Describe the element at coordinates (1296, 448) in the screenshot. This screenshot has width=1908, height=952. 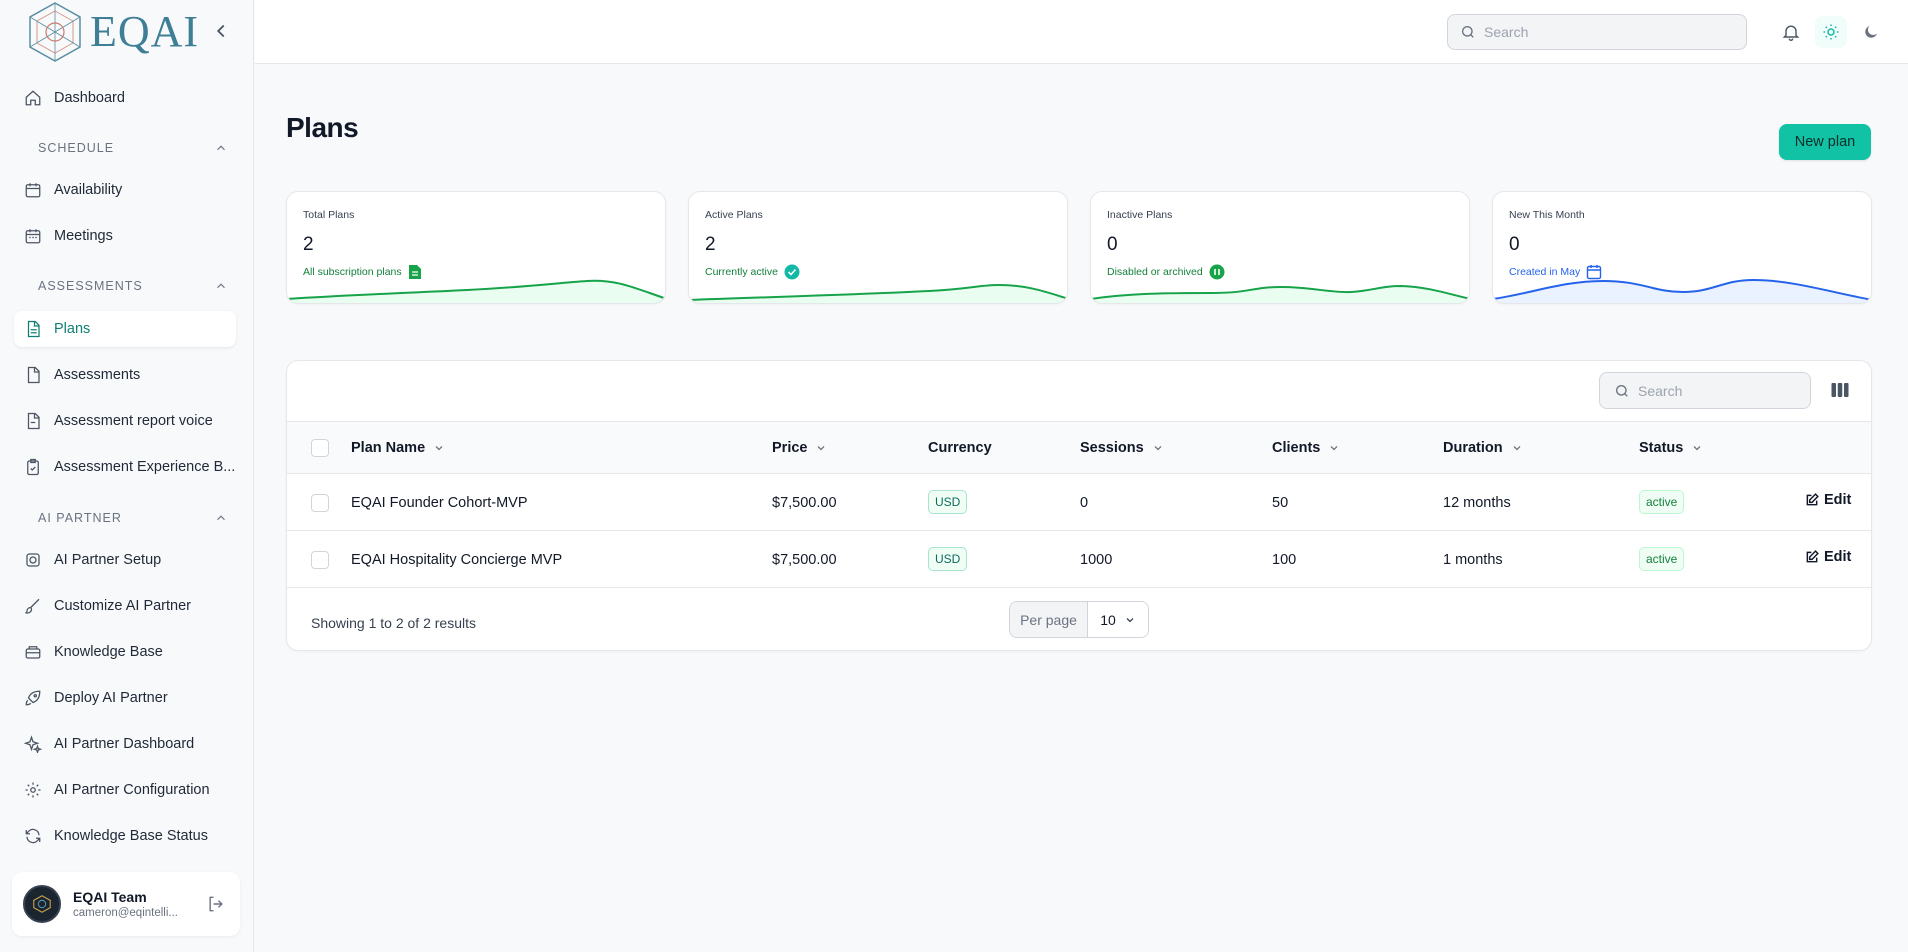
I see `column-header-label: Clients` at that location.